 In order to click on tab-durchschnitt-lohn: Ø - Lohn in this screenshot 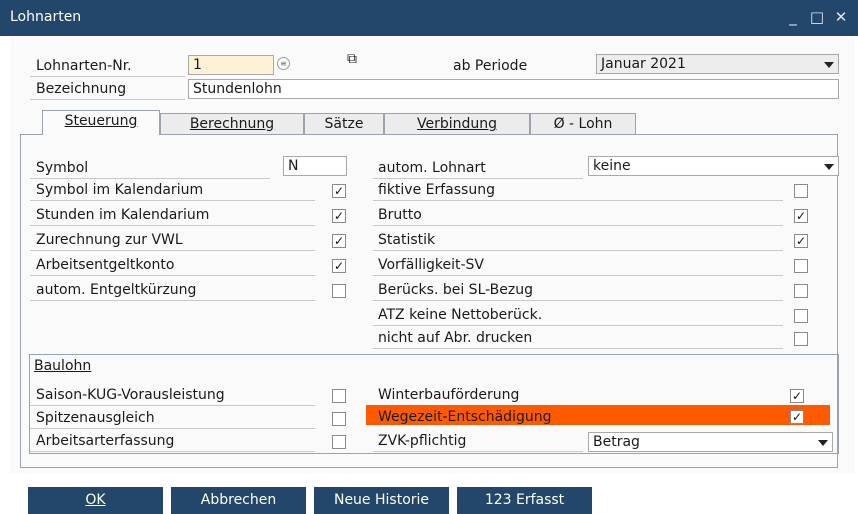, I will do `click(583, 123)`.